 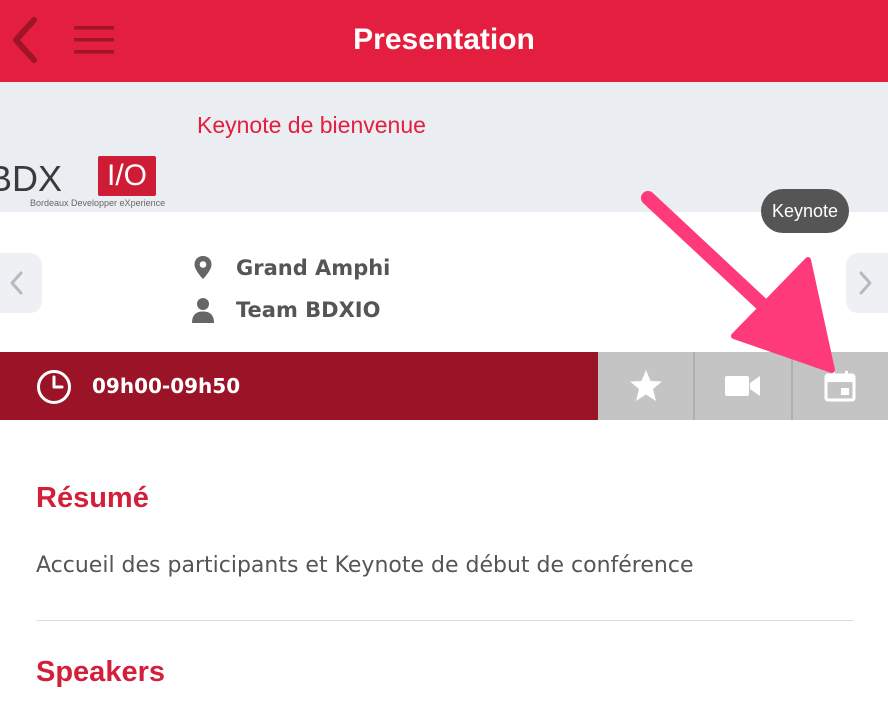 I want to click on logo-text: BDX, so click(x=31, y=178).